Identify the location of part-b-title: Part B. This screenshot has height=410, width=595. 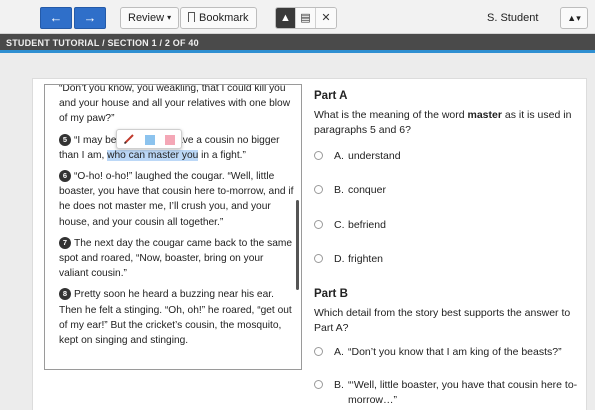
(331, 294).